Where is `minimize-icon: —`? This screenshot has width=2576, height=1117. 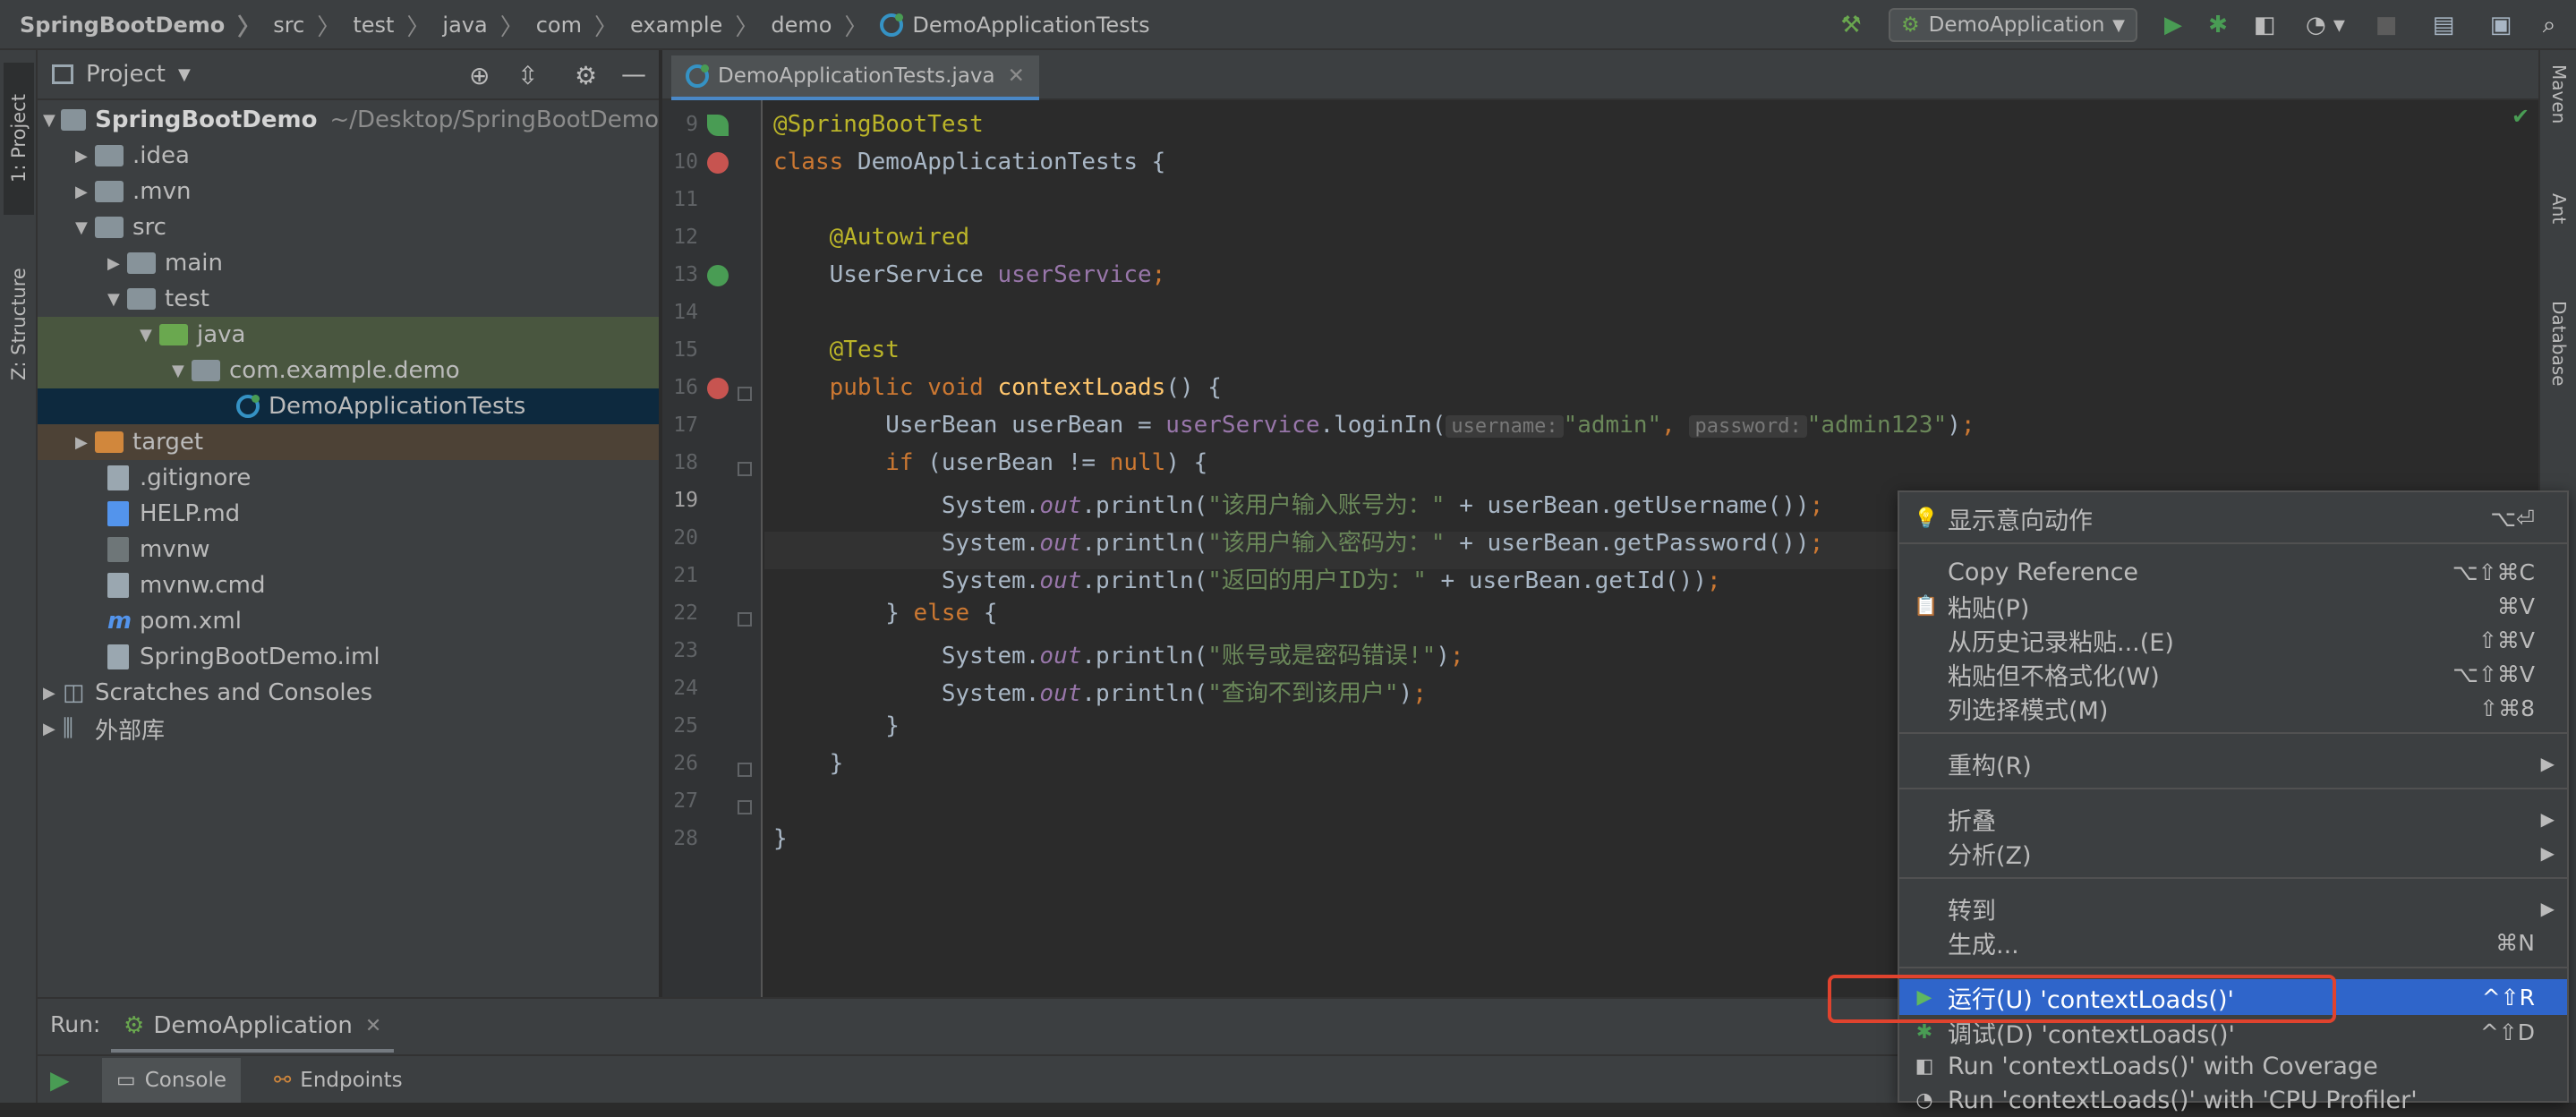 minimize-icon: — is located at coordinates (633, 74).